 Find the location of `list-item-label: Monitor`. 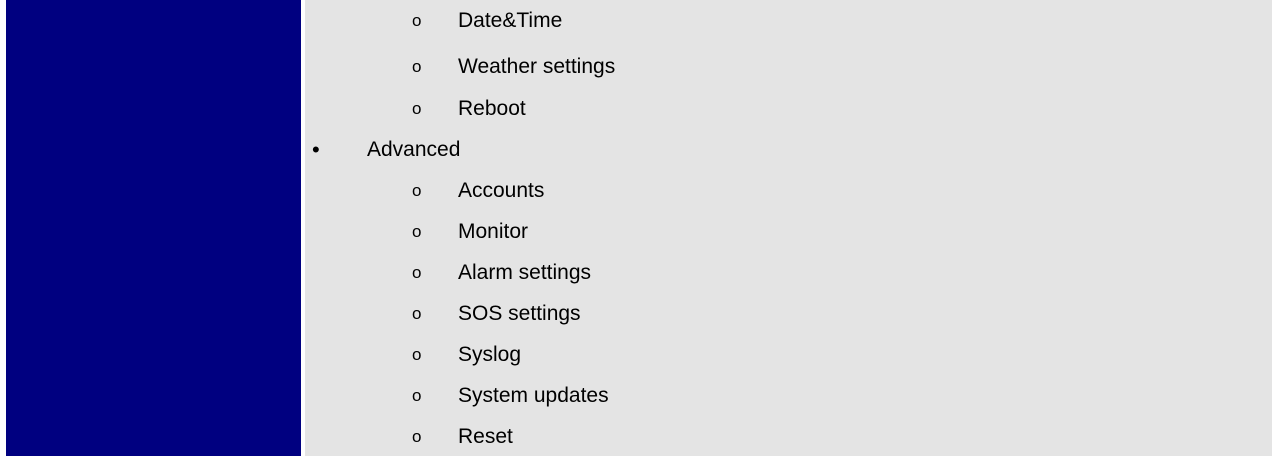

list-item-label: Monitor is located at coordinates (493, 231).